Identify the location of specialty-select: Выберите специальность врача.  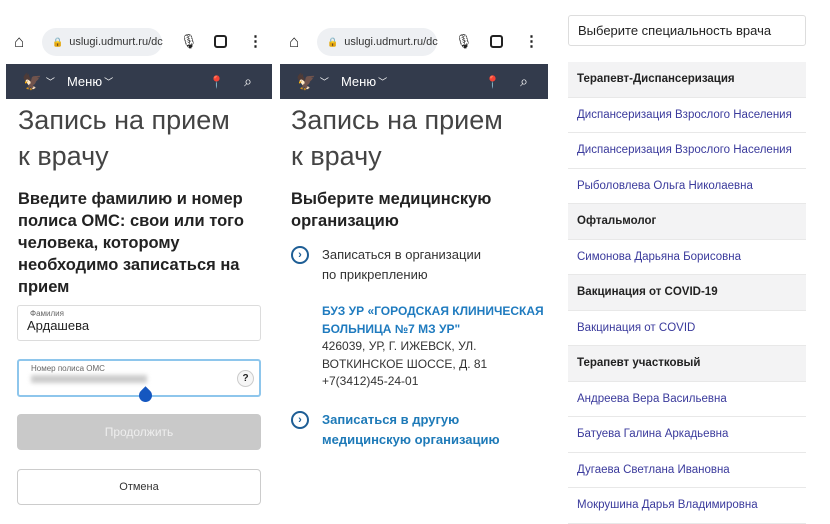
(687, 30).